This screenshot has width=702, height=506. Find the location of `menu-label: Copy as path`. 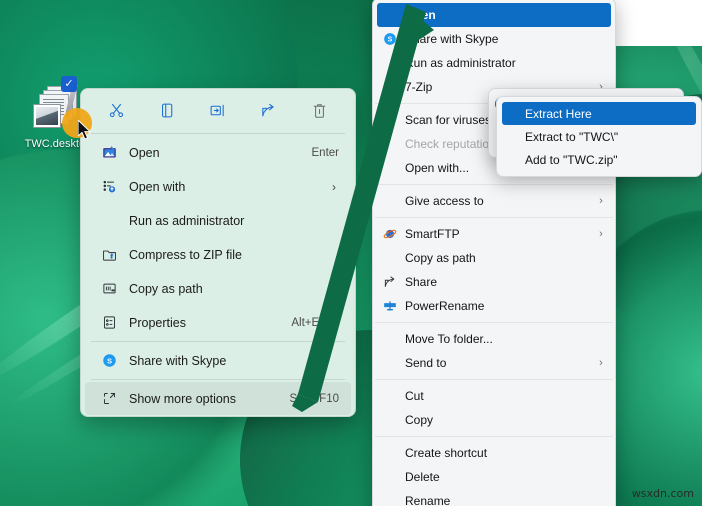

menu-label: Copy as path is located at coordinates (166, 288).